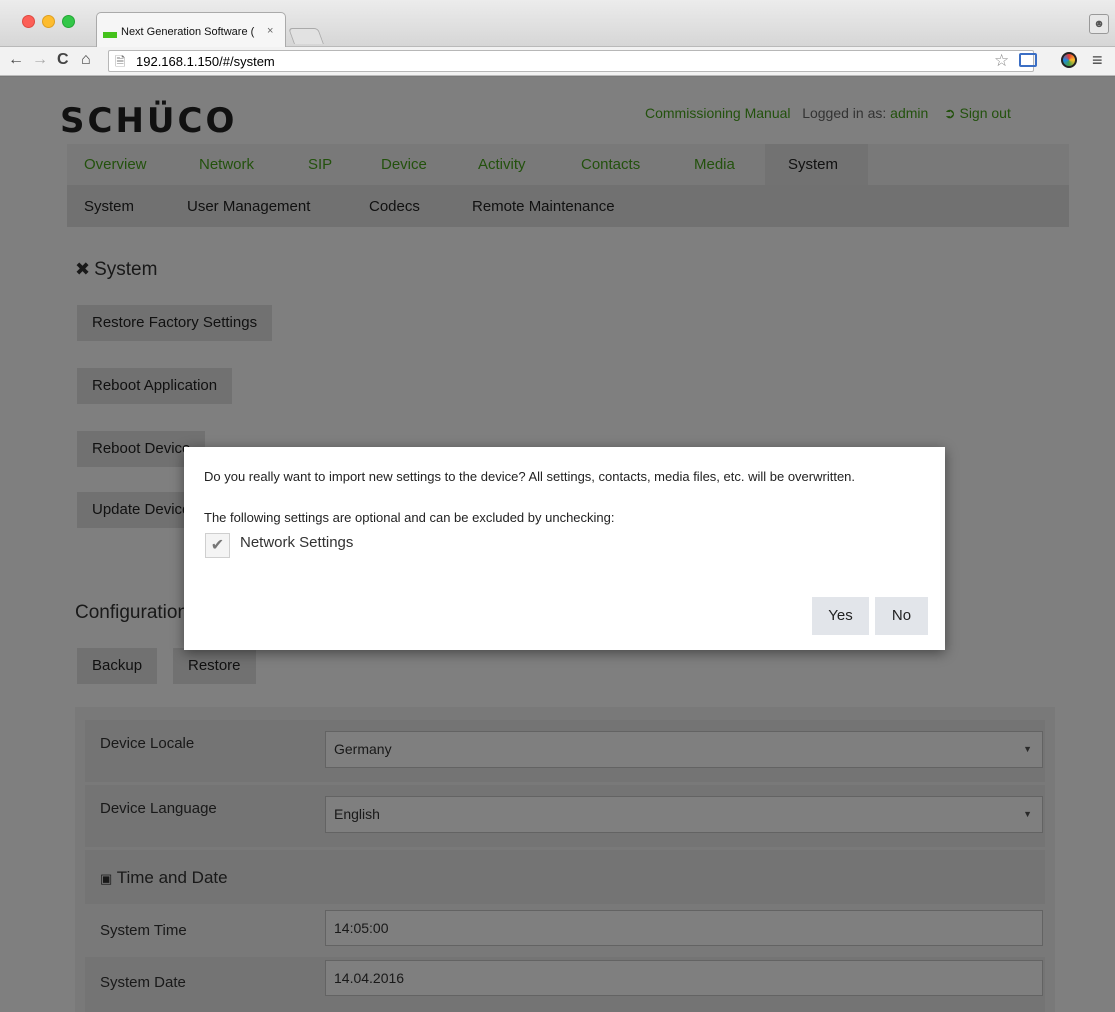  What do you see at coordinates (63, 60) in the screenshot?
I see `reload-icon: C` at bounding box center [63, 60].